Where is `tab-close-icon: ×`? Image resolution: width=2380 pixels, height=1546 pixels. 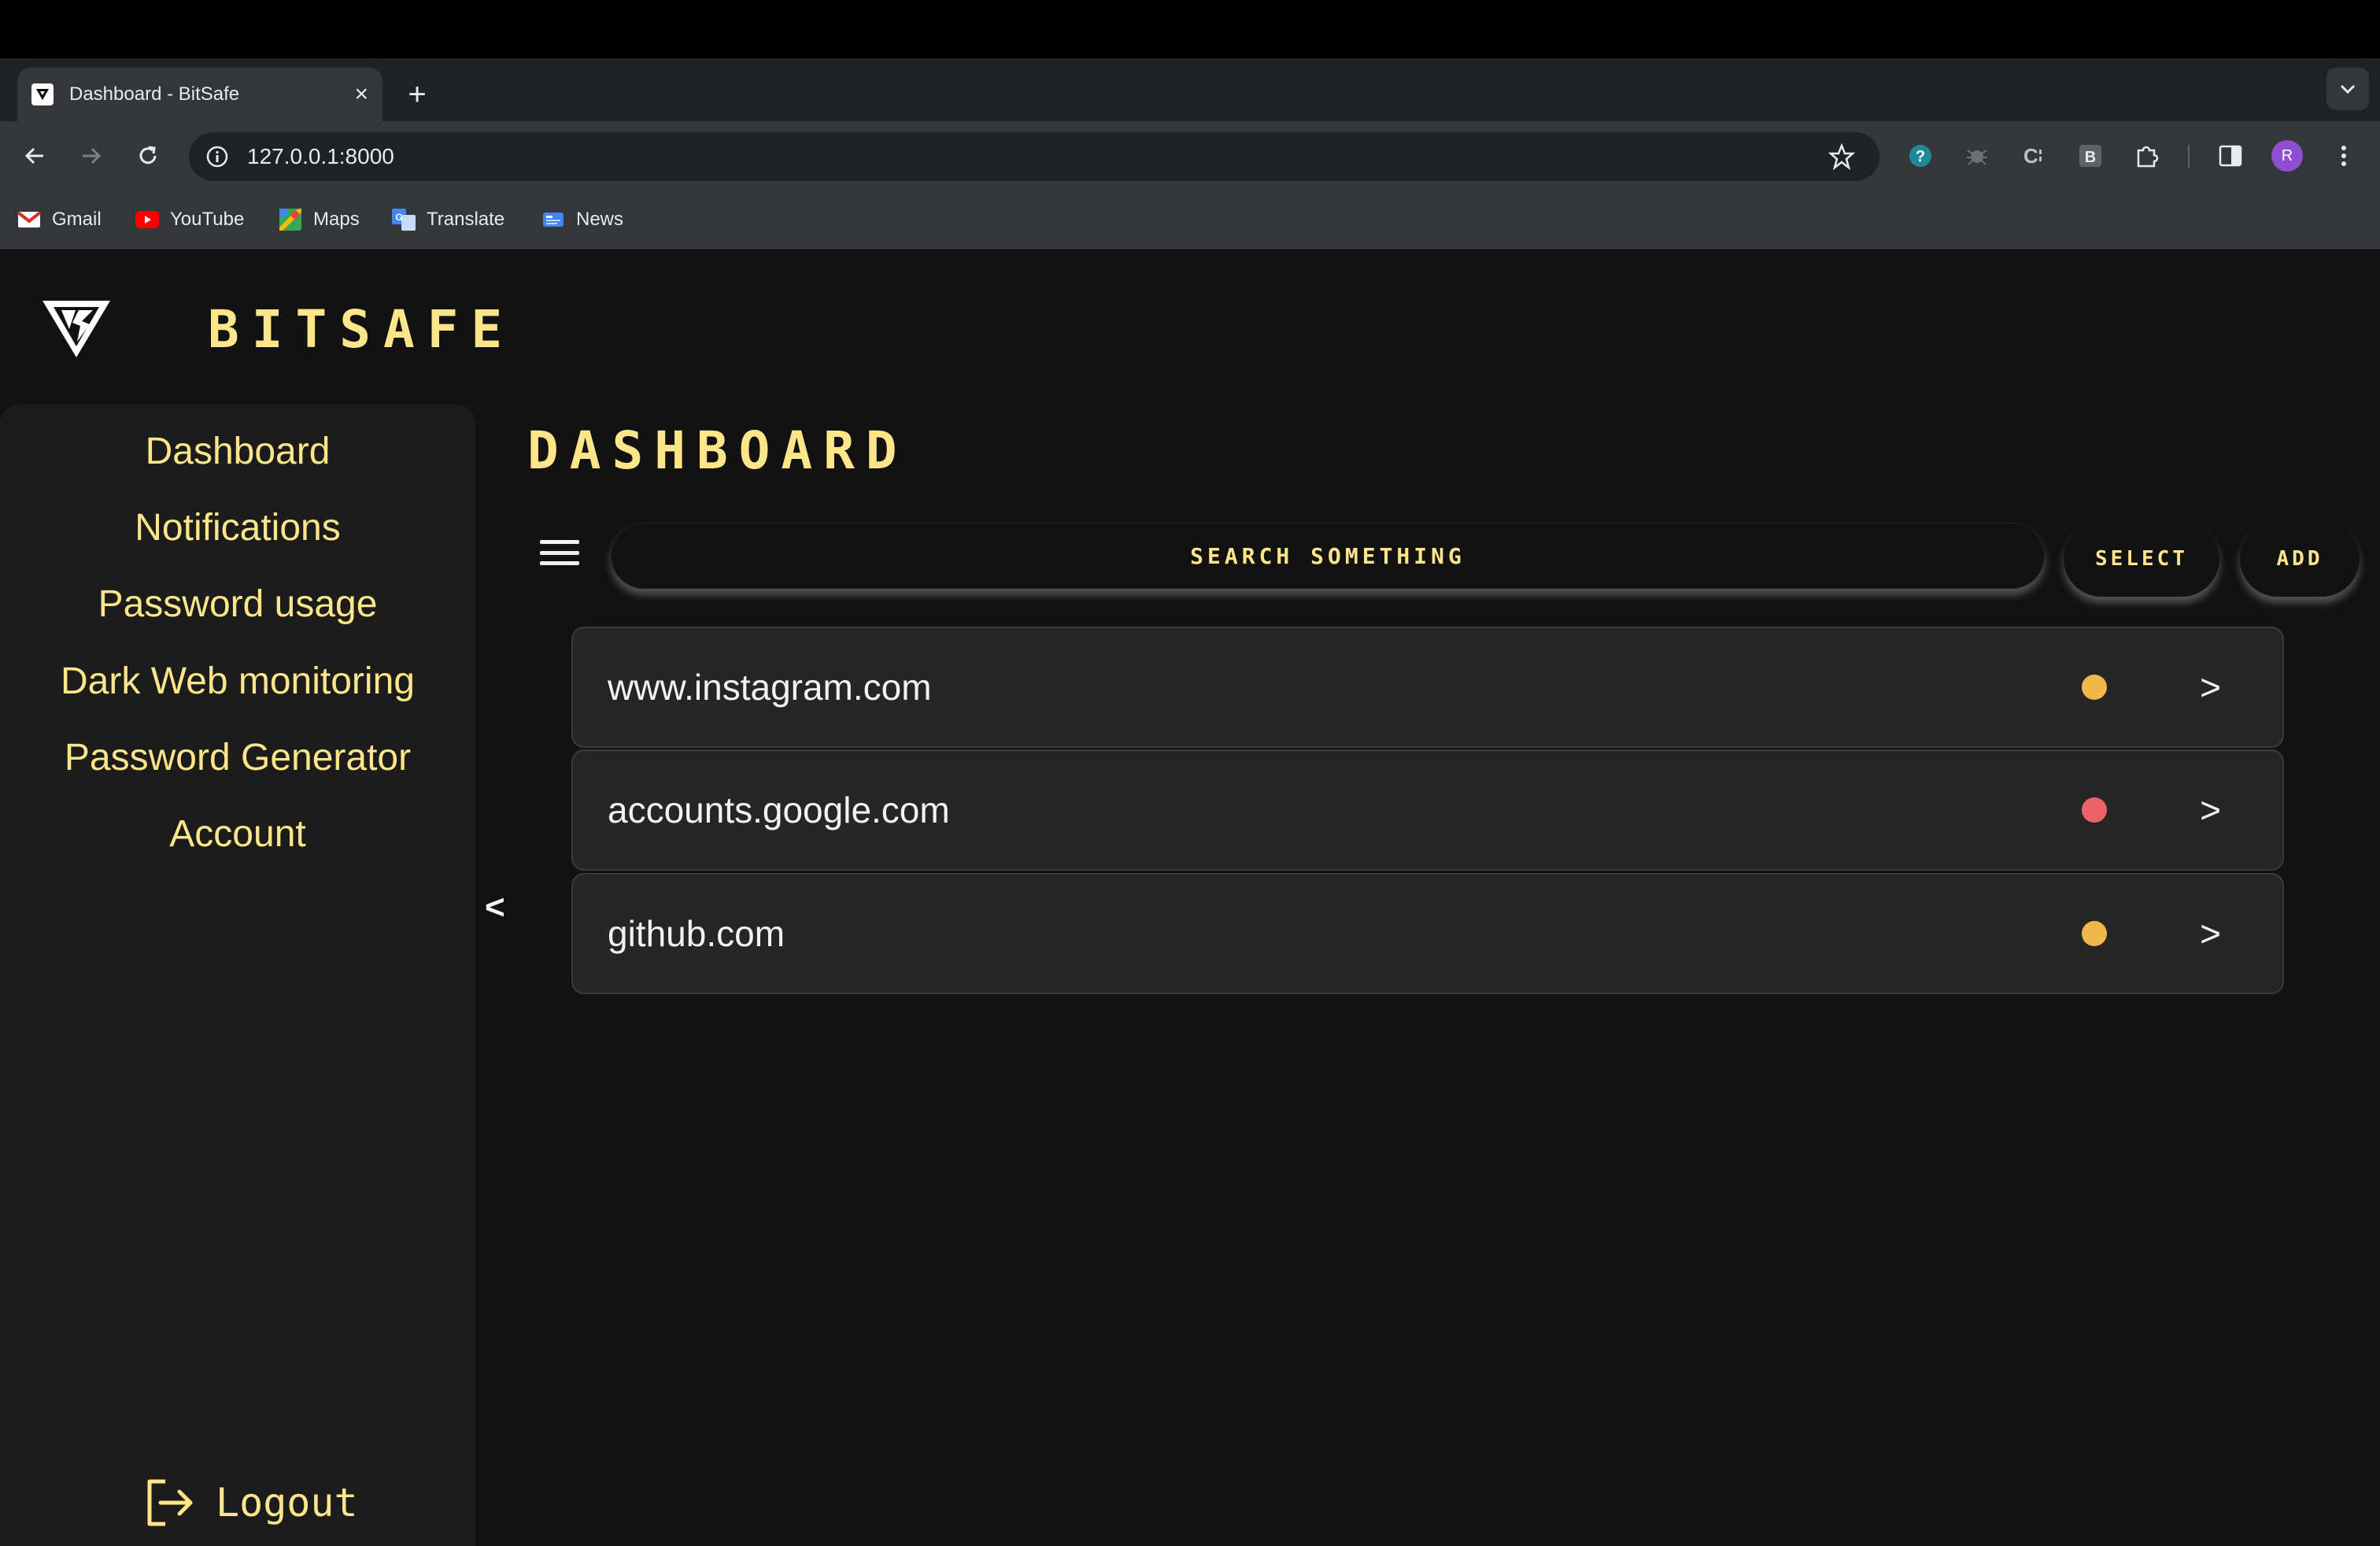
tab-close-icon: × is located at coordinates (361, 95).